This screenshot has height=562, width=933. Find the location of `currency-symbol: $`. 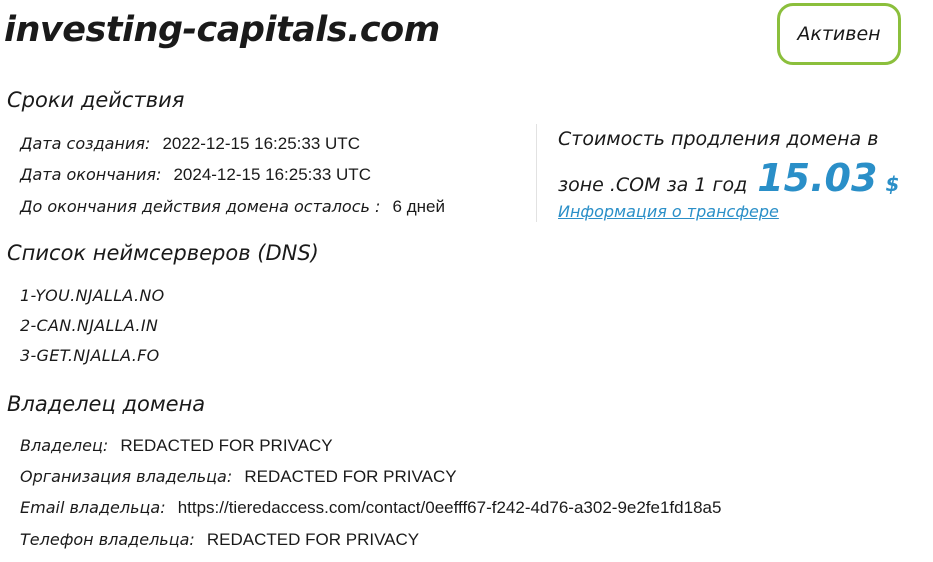

currency-symbol: $ is located at coordinates (892, 184).